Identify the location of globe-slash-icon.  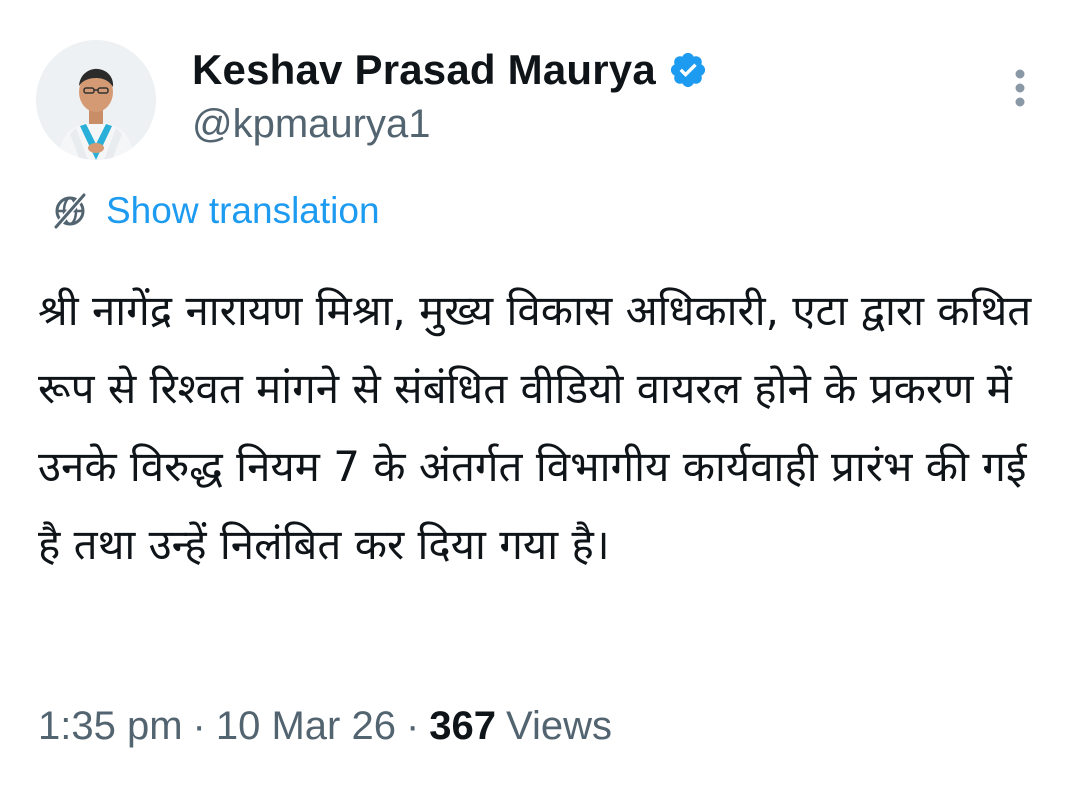
(70, 211).